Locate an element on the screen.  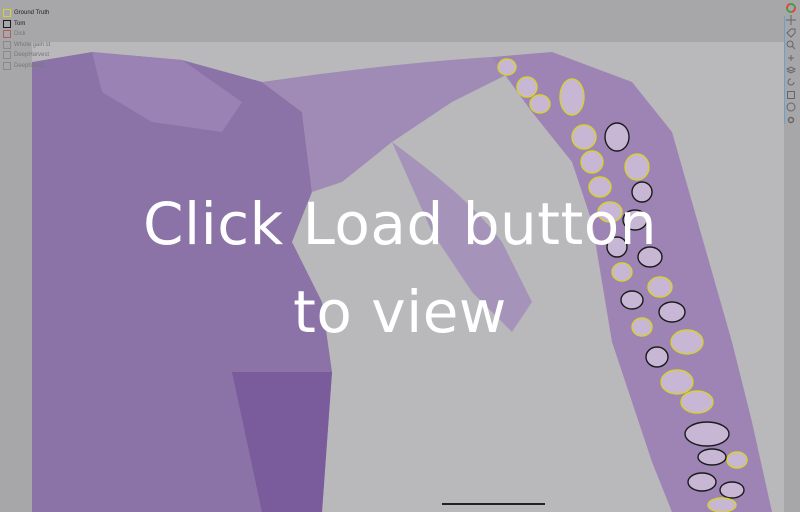
legend-item-tom: Tom is located at coordinates (26, 24).